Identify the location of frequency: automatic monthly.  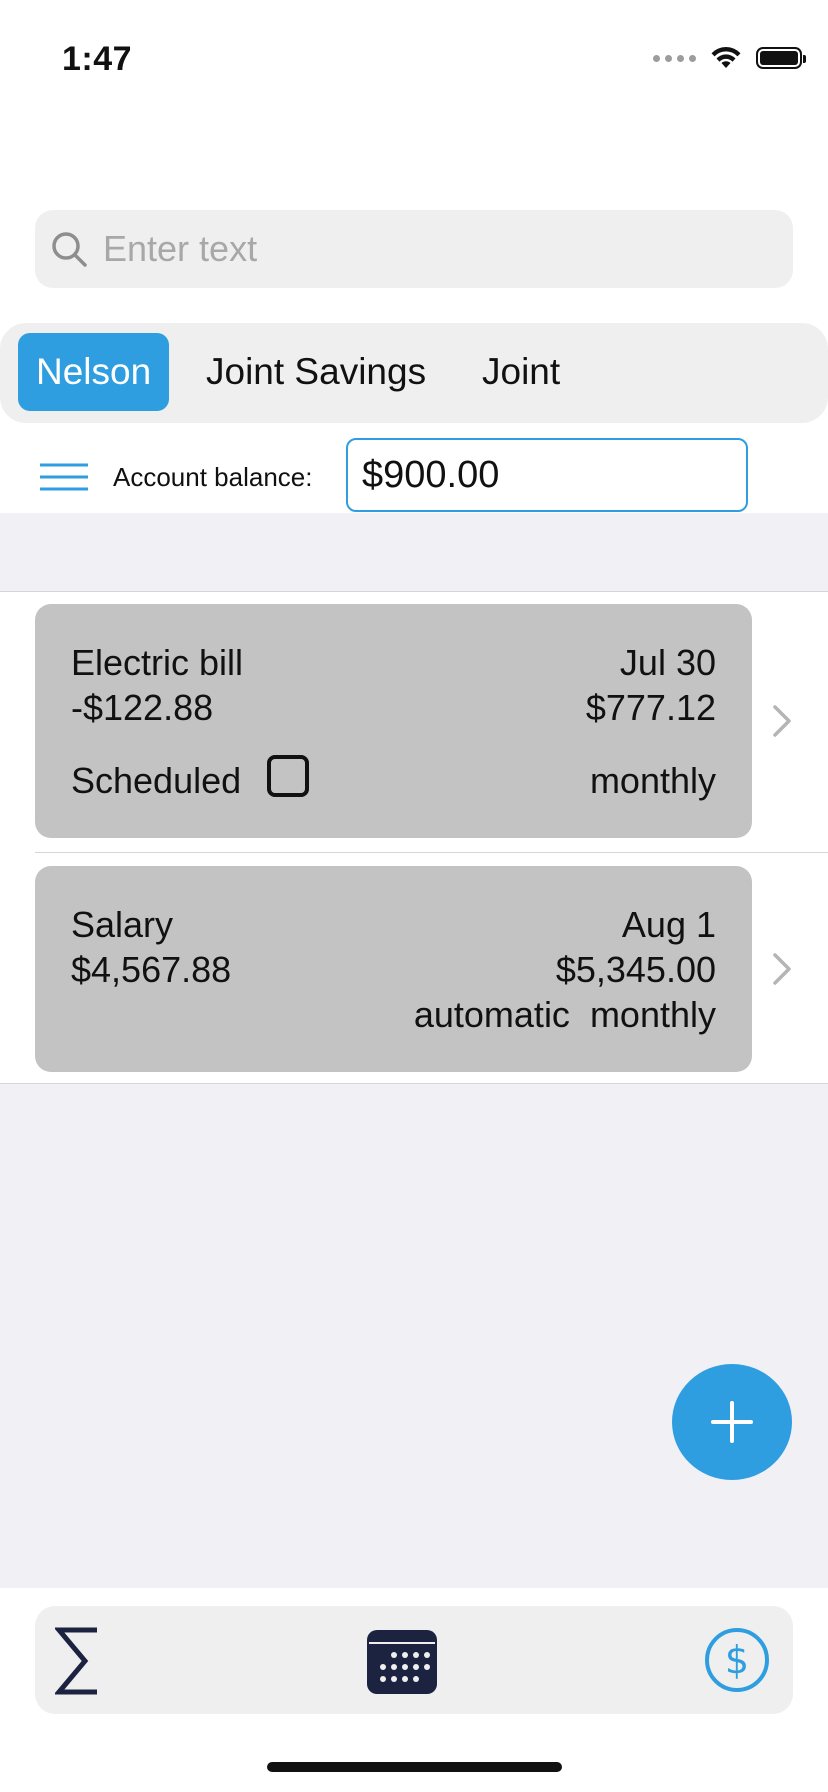
(564, 1014).